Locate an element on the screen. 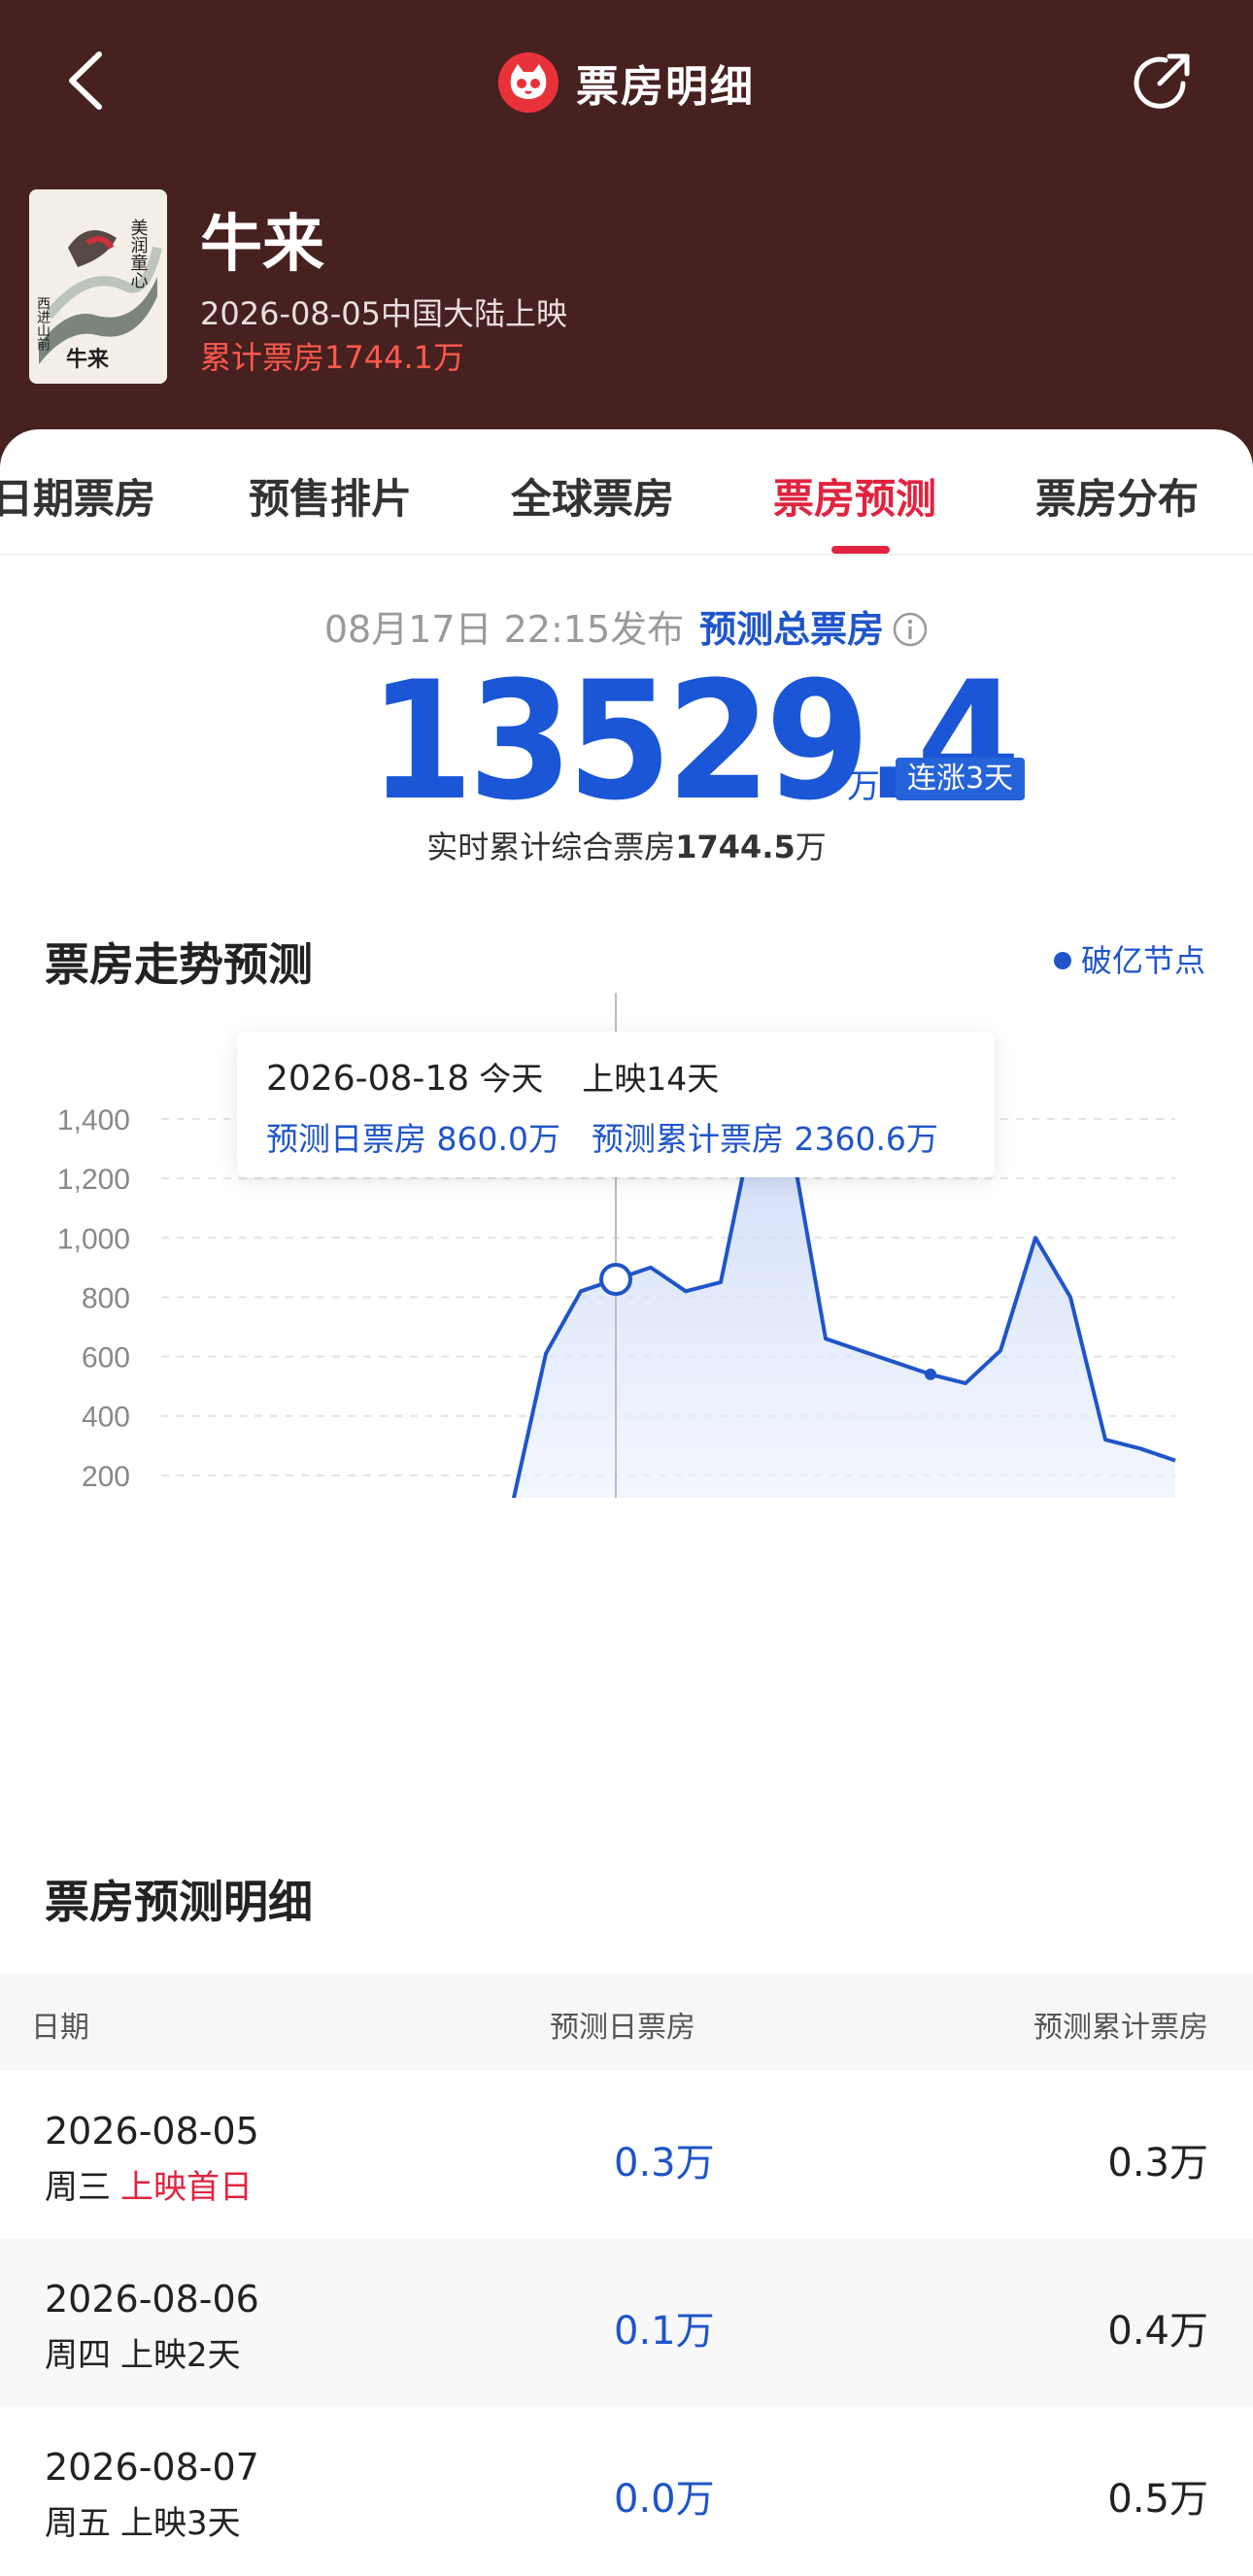  poster-text-left: 西进山前 is located at coordinates (43, 324).